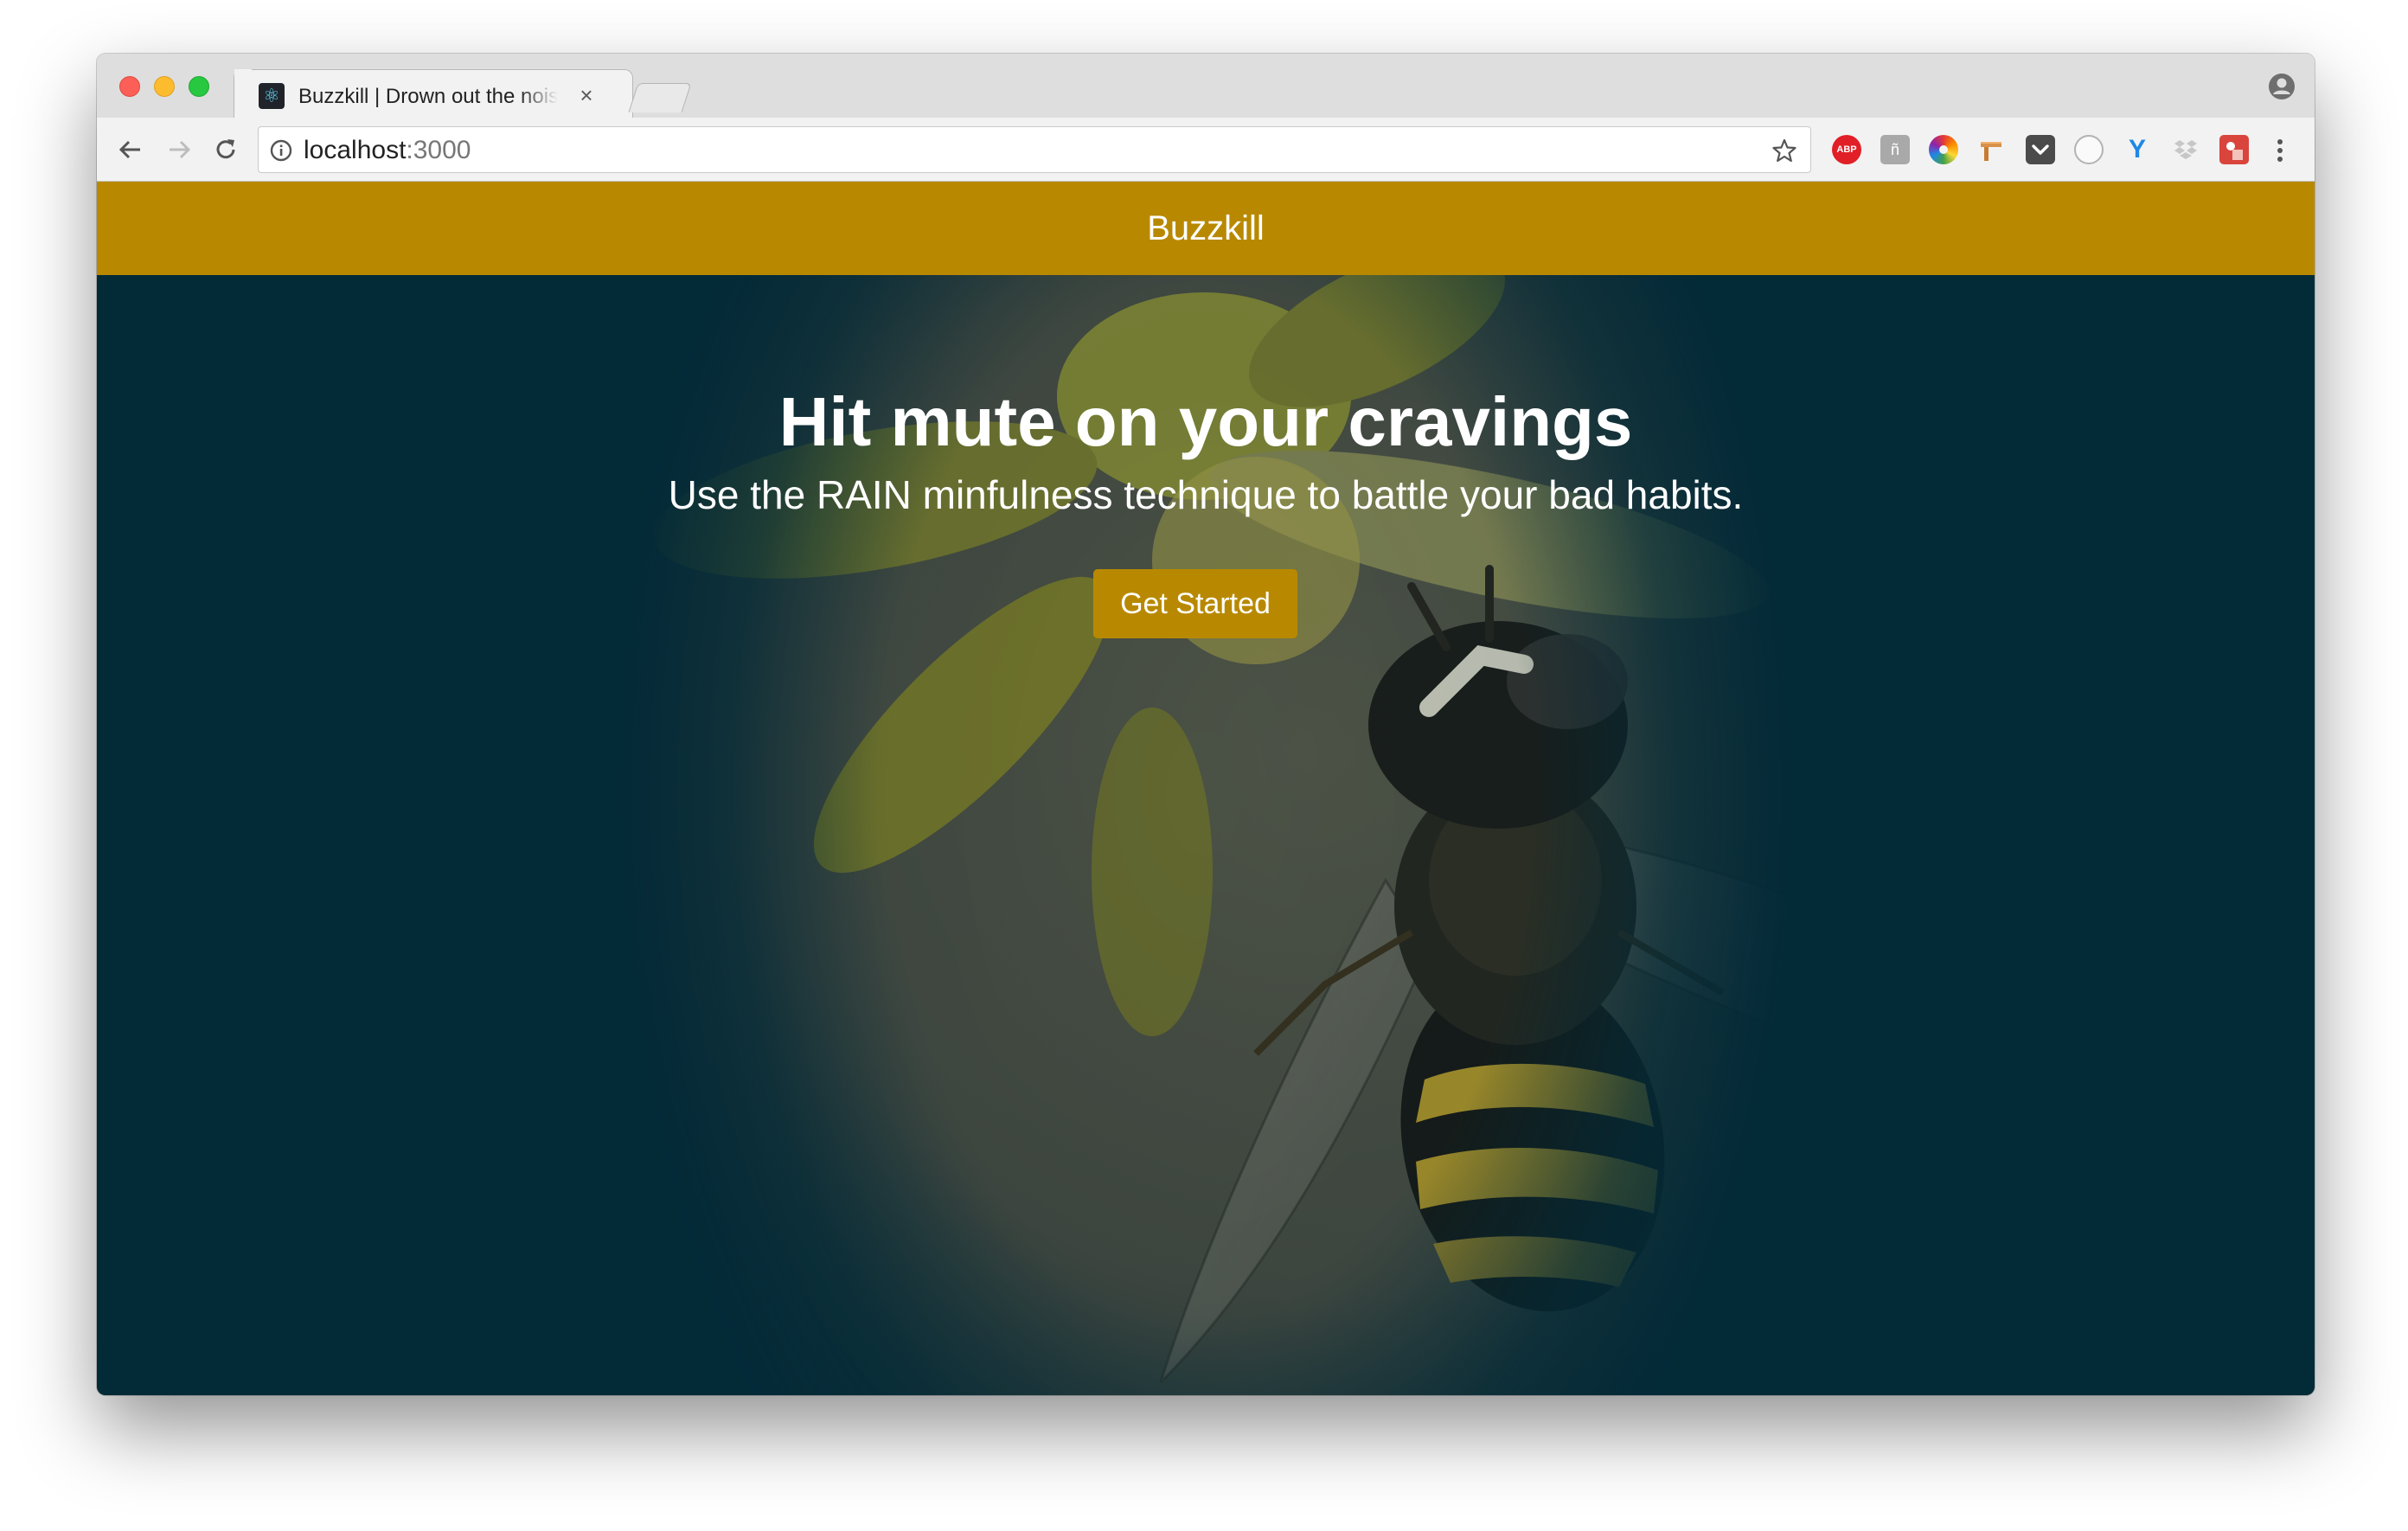 The image size is (2408, 1531). I want to click on circle-extension-icon, so click(2089, 149).